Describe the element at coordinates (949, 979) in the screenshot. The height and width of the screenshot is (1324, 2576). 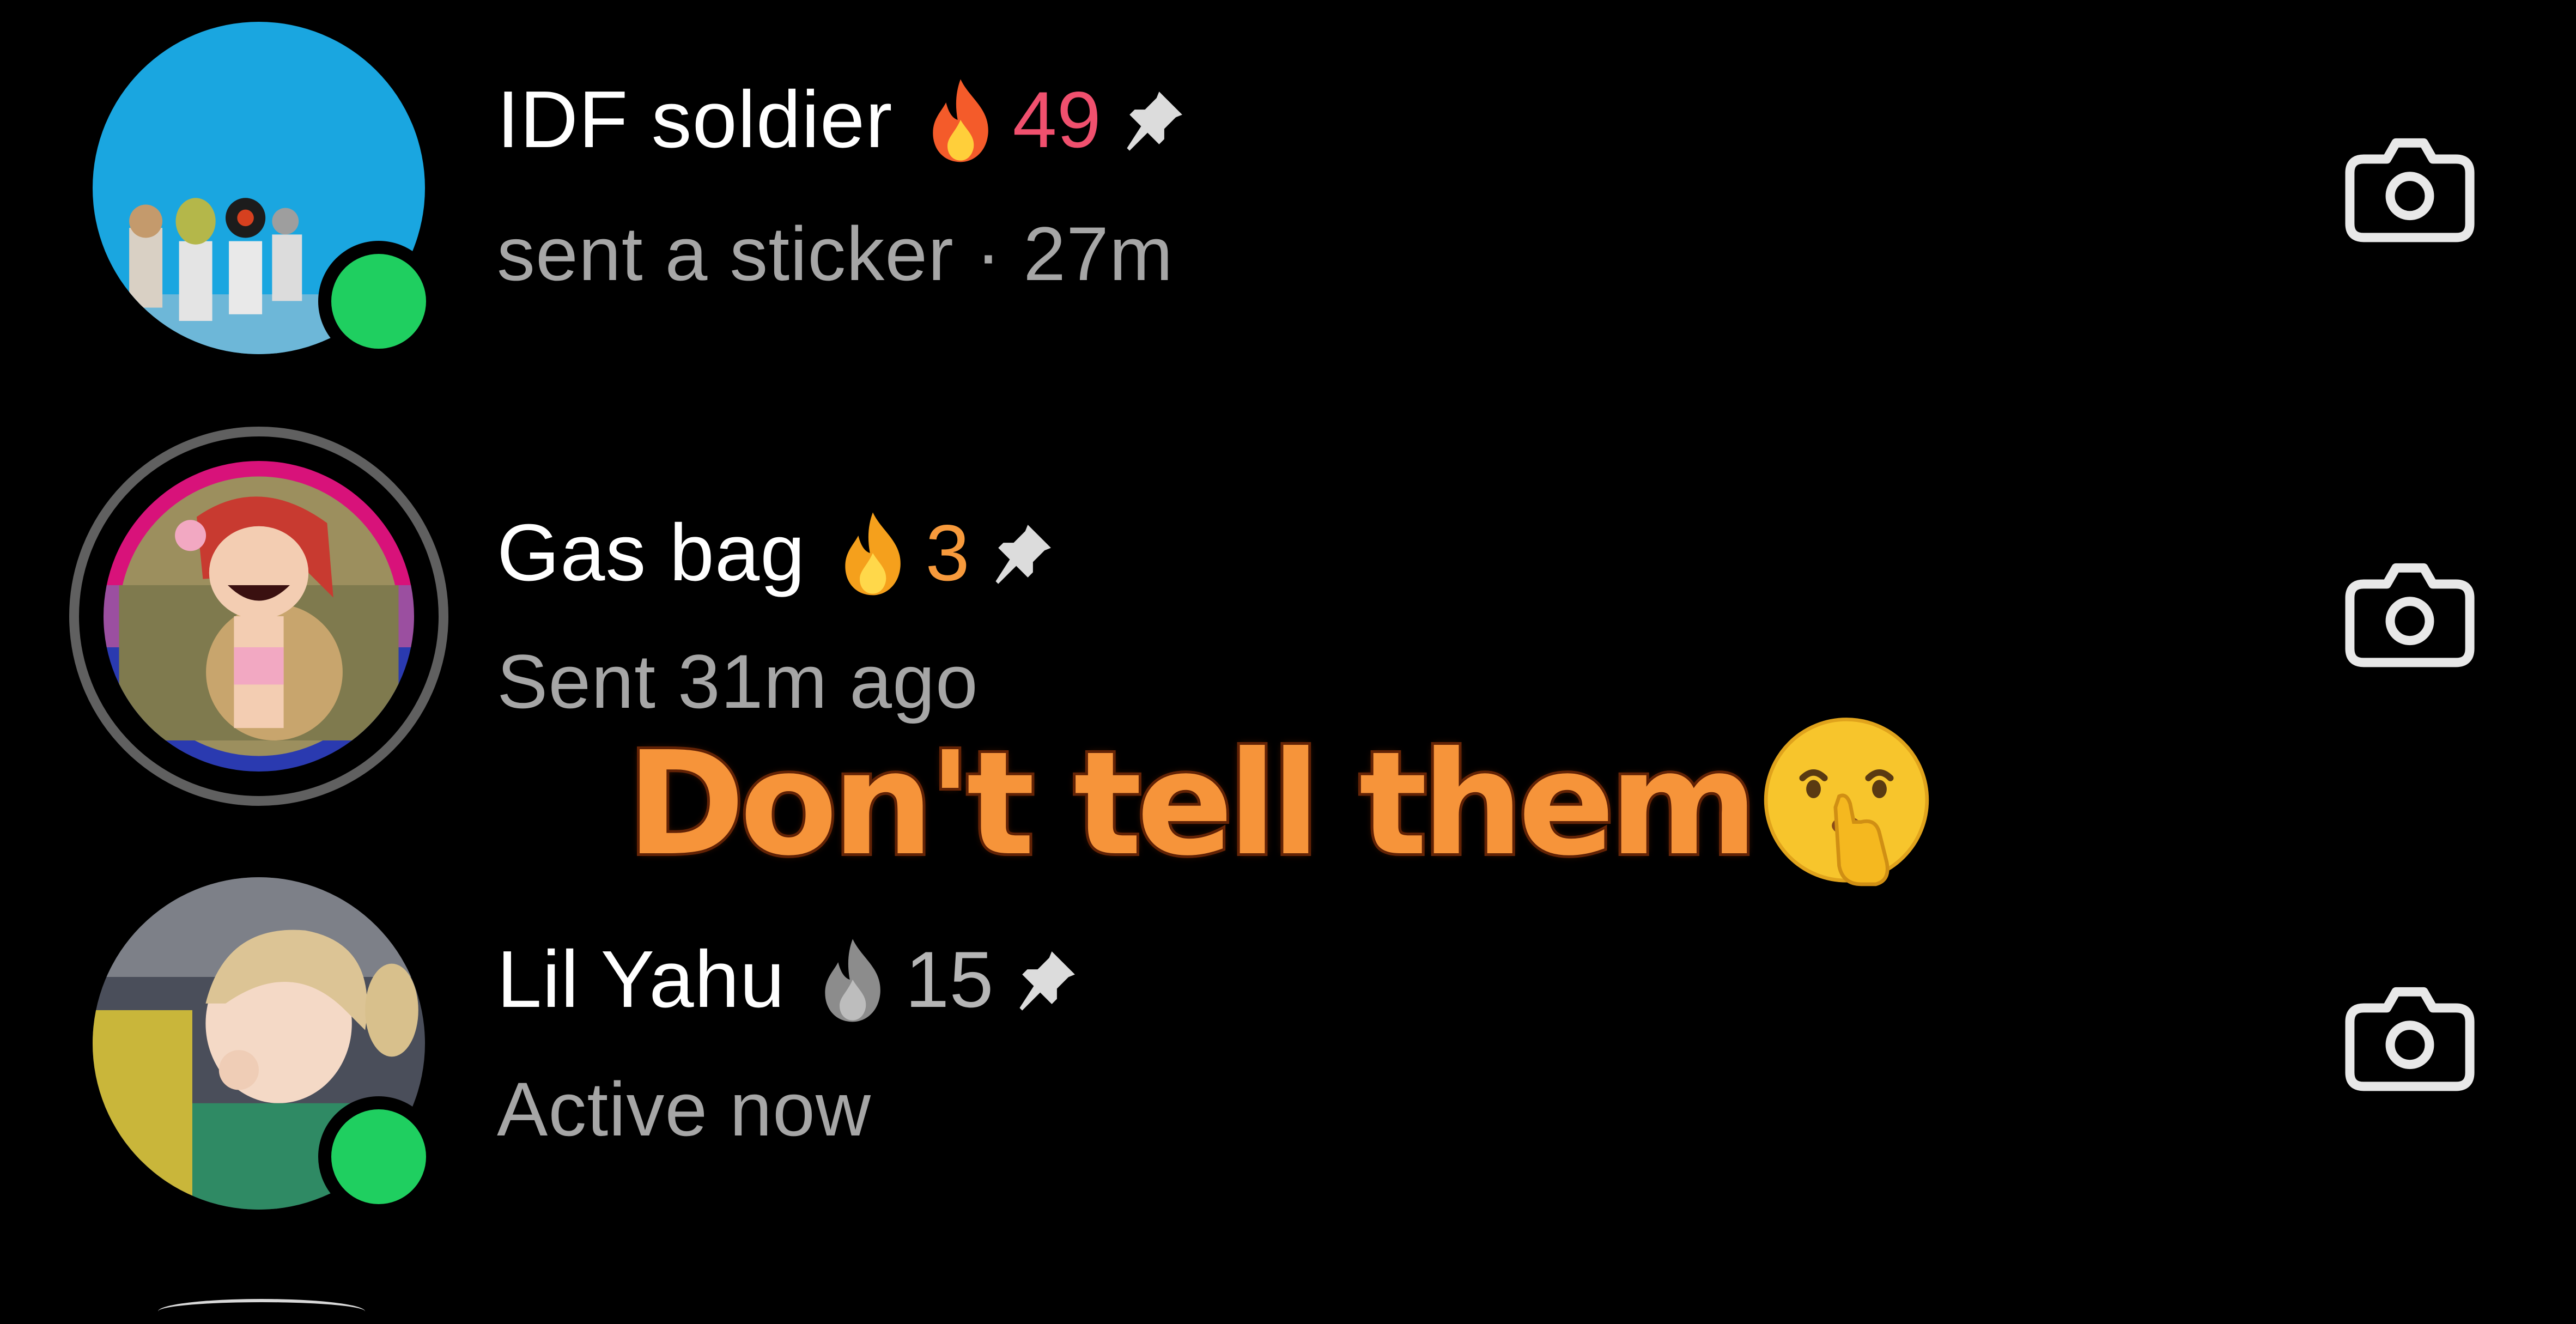
I see `streak-count: 15` at that location.